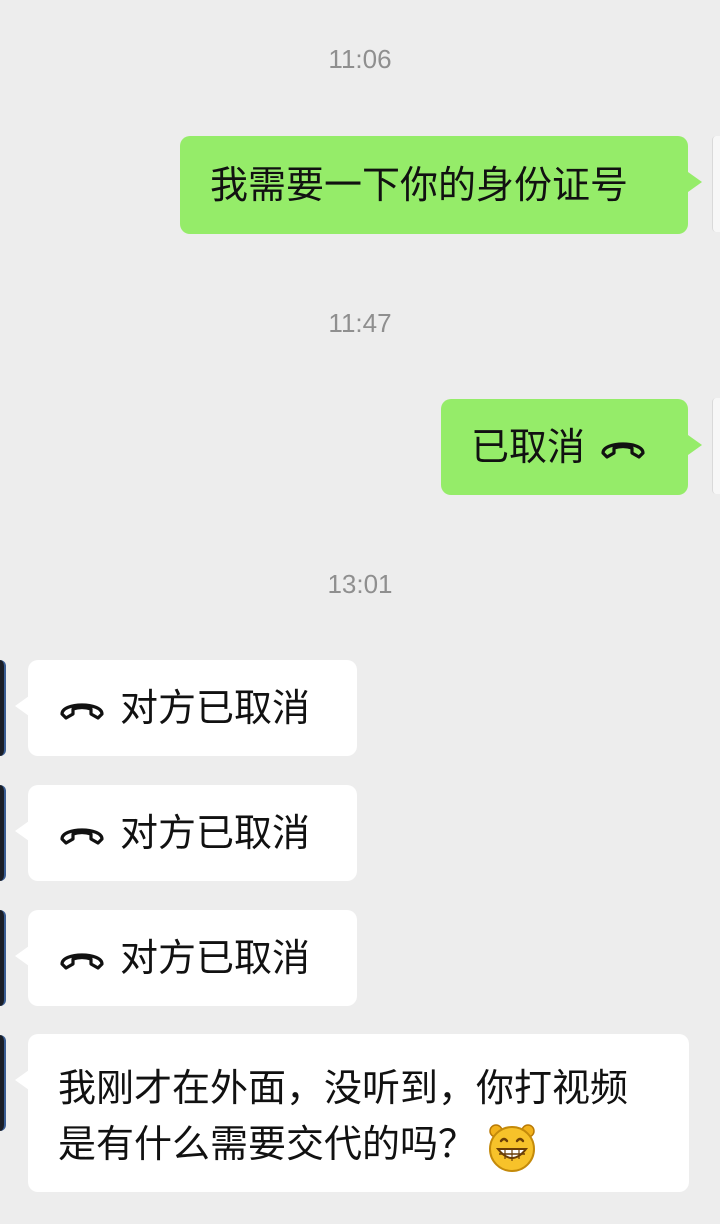 This screenshot has height=1224, width=720. Describe the element at coordinates (267, 1144) in the screenshot. I see `message-text: 是有什么需要交代的吗？` at that location.